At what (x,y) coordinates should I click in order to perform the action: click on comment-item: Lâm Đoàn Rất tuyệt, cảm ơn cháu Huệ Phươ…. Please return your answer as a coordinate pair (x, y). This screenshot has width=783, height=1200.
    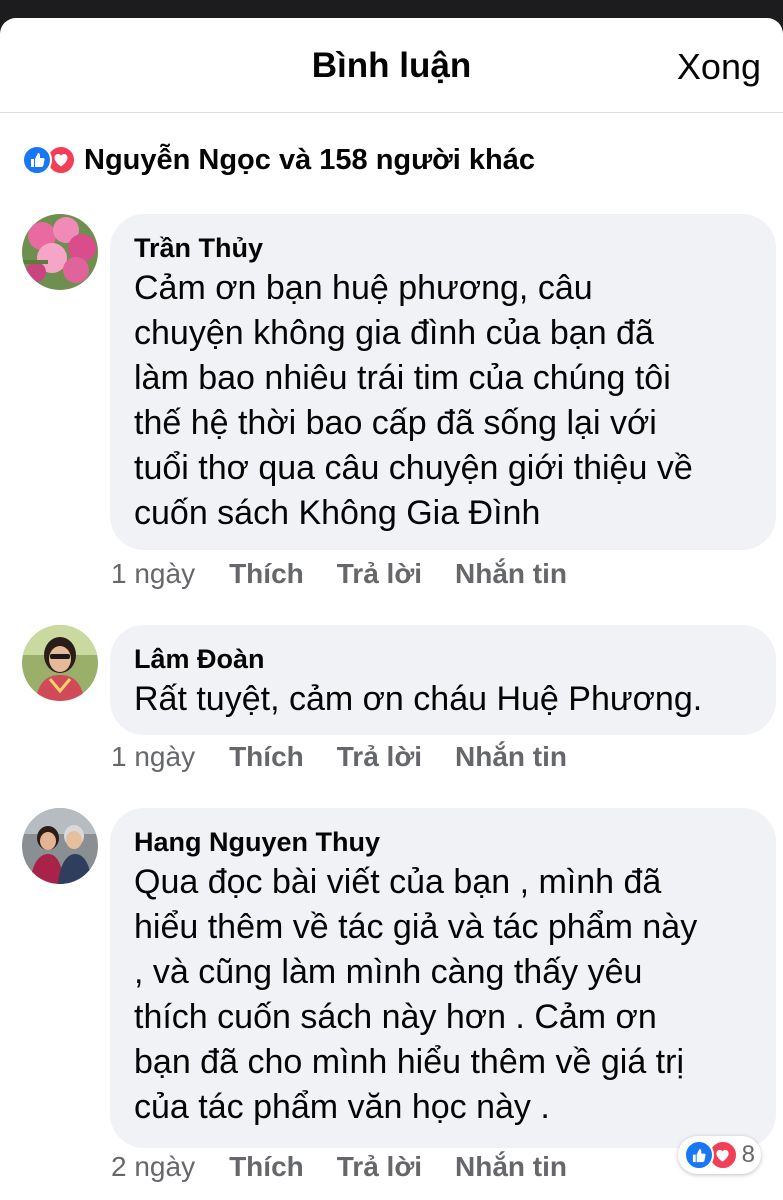
    Looking at the image, I should click on (399, 680).